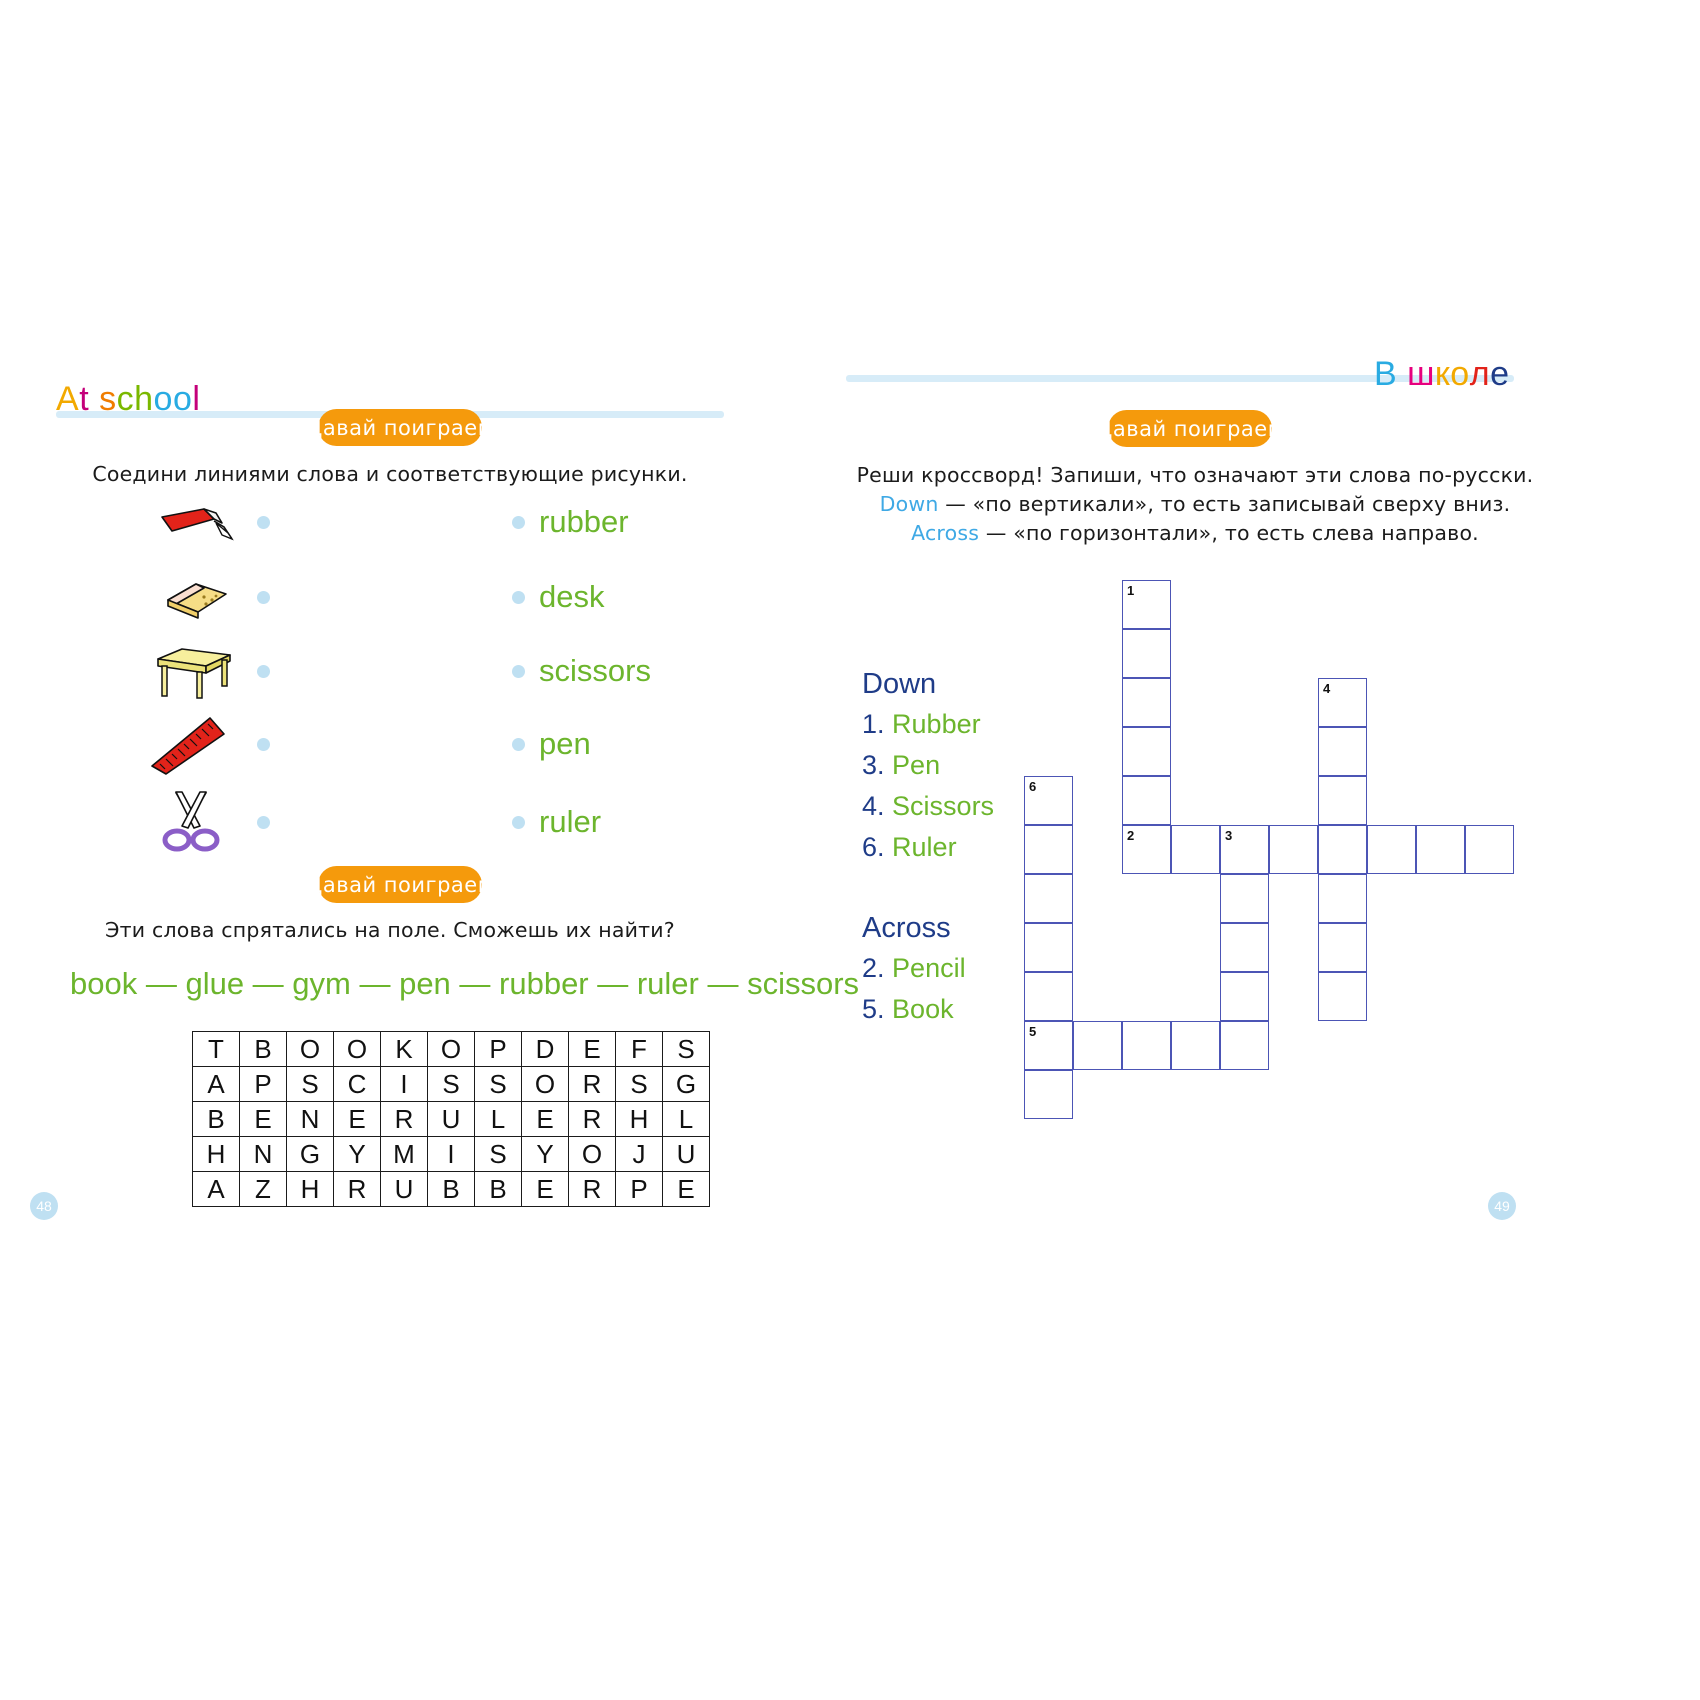 The width and height of the screenshot is (1700, 1700). What do you see at coordinates (1131, 590) in the screenshot?
I see `crossword-number: 1` at bounding box center [1131, 590].